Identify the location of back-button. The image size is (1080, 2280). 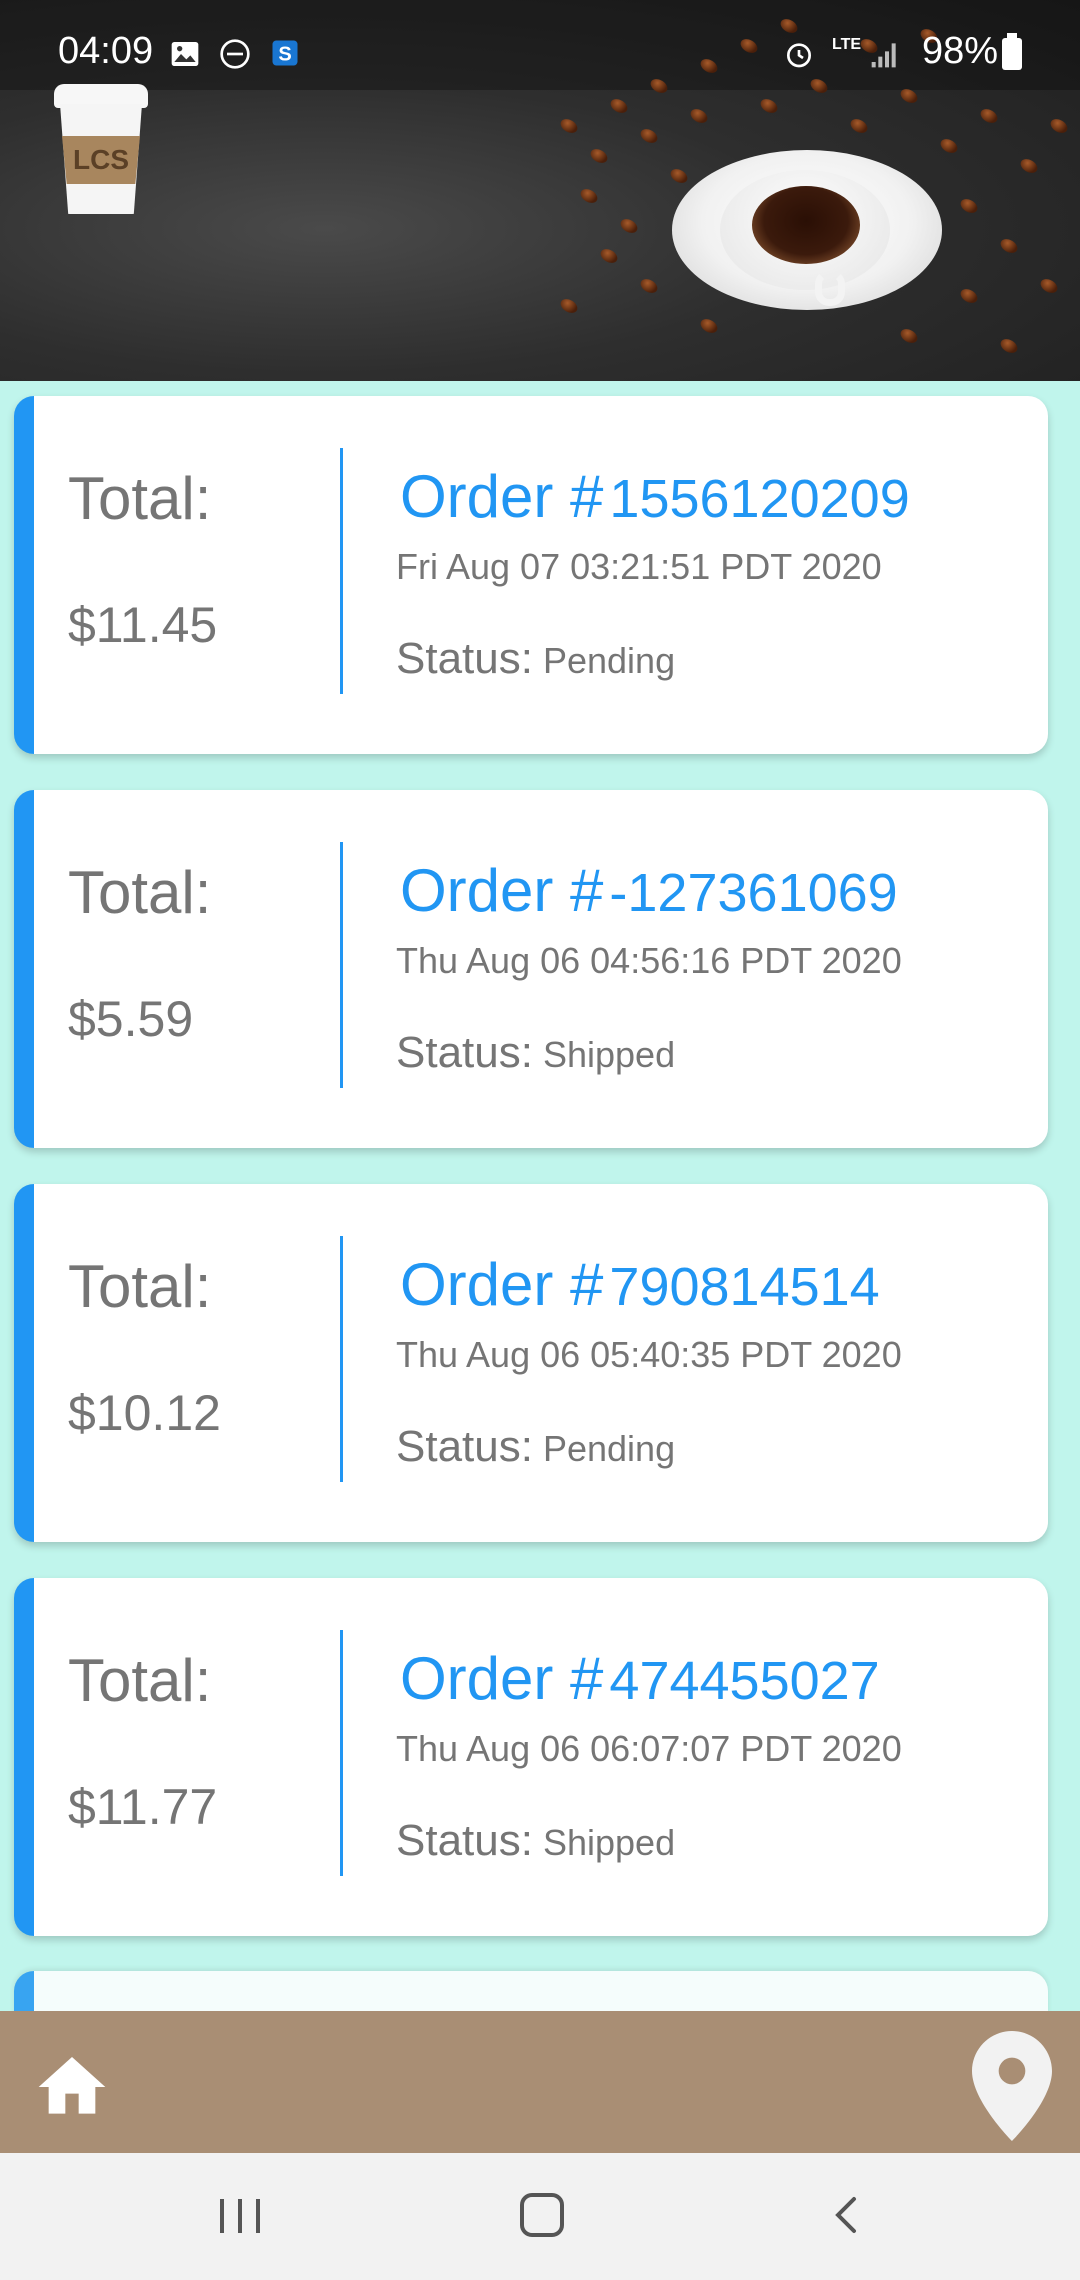
(845, 2215).